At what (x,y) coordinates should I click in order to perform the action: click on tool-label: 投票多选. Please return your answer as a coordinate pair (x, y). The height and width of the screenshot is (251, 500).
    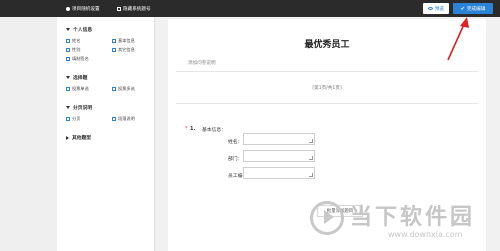
    Looking at the image, I should click on (126, 88).